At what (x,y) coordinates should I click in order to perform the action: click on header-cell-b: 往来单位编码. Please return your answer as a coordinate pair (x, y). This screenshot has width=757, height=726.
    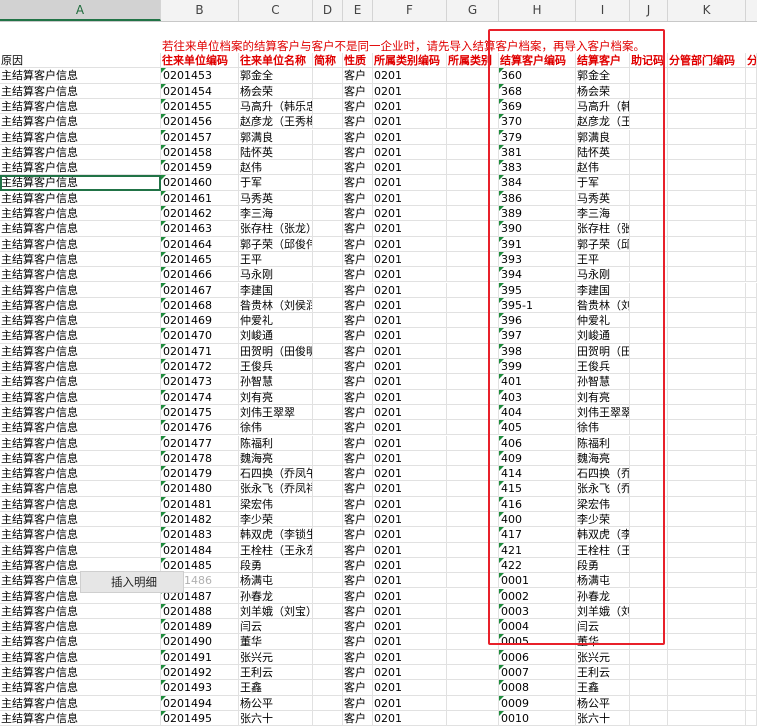
    Looking at the image, I should click on (200, 61).